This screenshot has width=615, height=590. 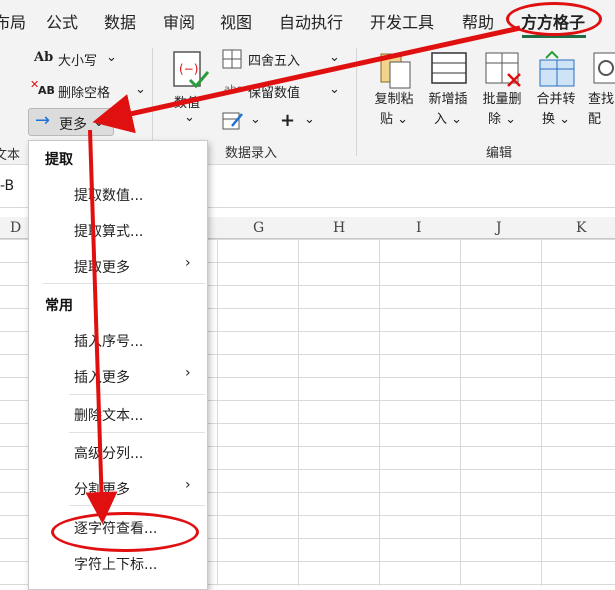 I want to click on arrow-to-char-view, so click(x=101, y=326).